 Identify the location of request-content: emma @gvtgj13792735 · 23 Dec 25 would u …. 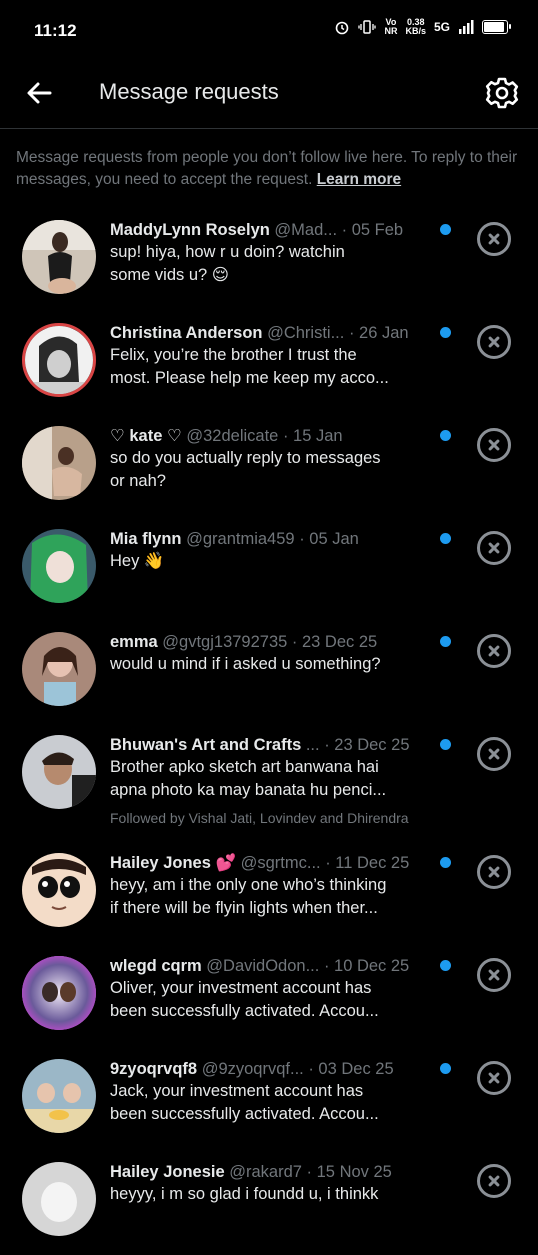
(275, 653).